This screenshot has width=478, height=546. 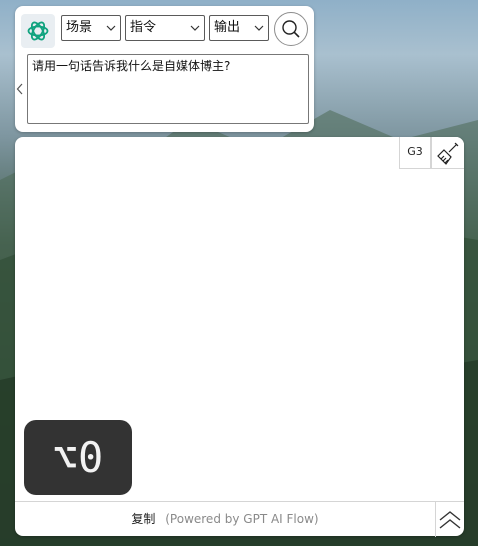 I want to click on output-select-value: 输出, so click(x=227, y=27).